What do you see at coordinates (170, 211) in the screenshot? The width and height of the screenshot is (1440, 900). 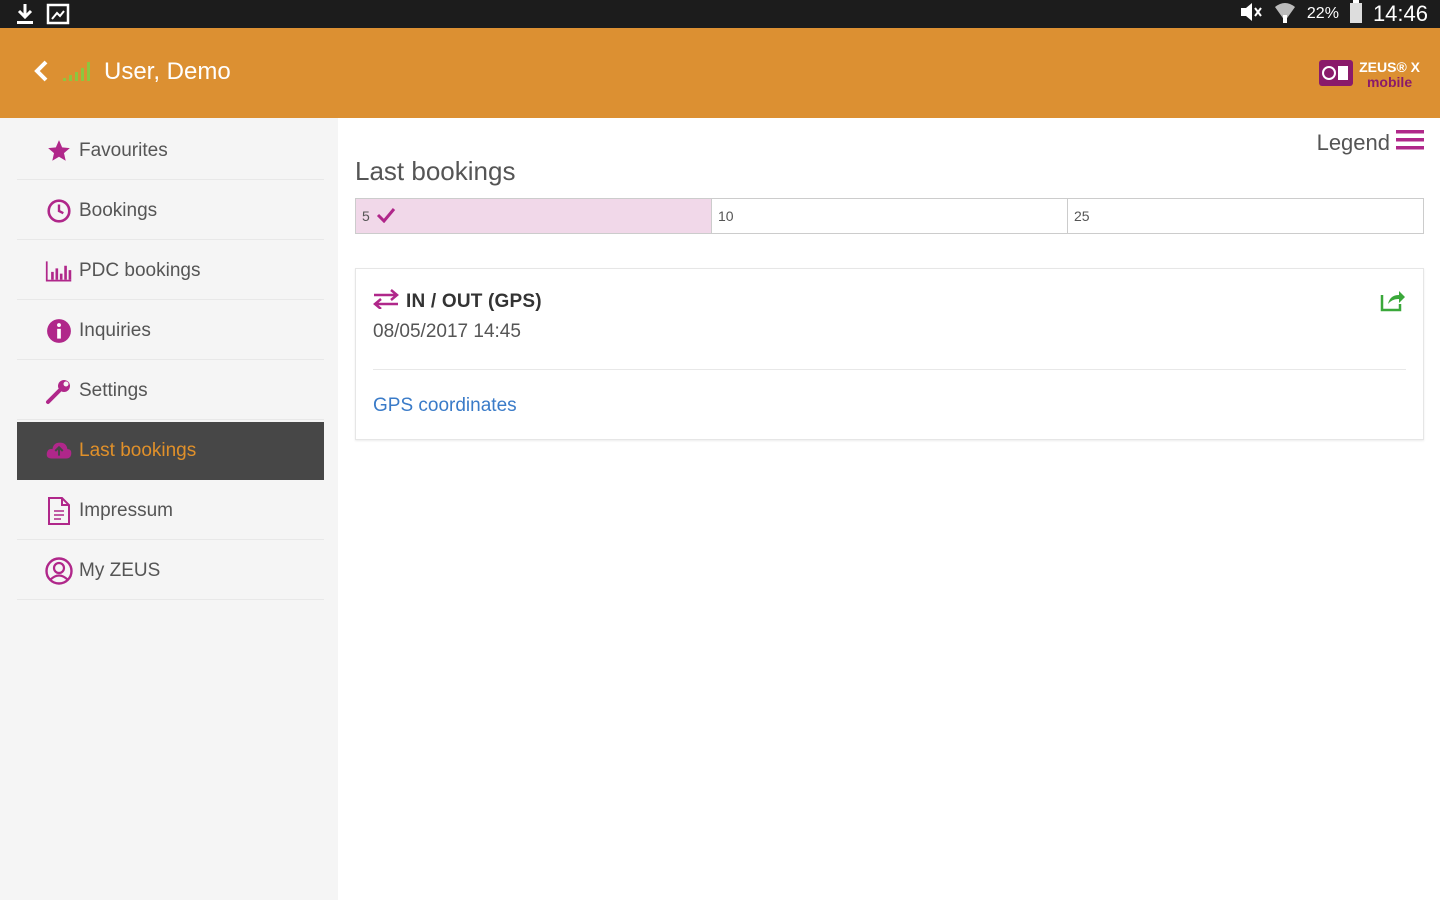 I see `sidebar-item-bookings: Bookings` at bounding box center [170, 211].